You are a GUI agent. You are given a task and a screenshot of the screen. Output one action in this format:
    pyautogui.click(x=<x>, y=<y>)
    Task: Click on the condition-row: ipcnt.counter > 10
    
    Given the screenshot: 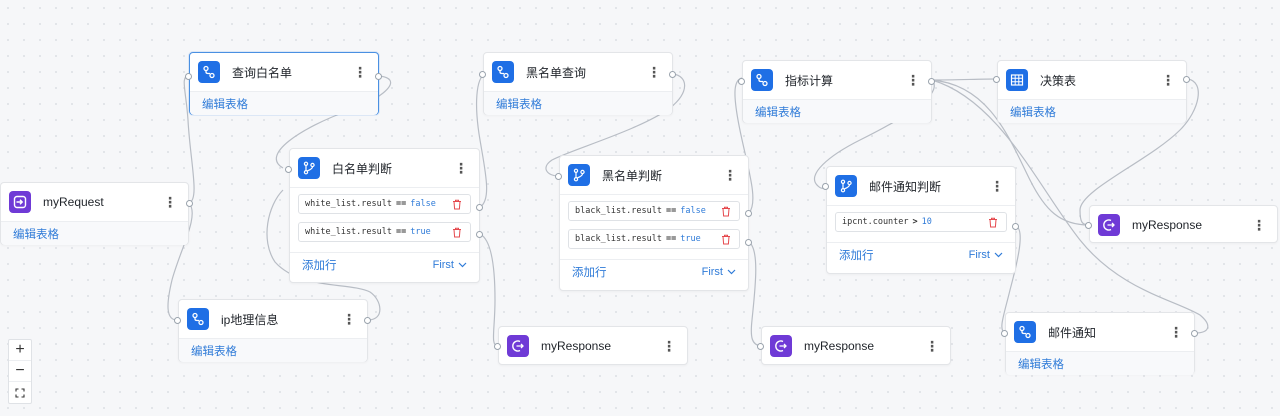 What is the action you would take?
    pyautogui.click(x=921, y=222)
    